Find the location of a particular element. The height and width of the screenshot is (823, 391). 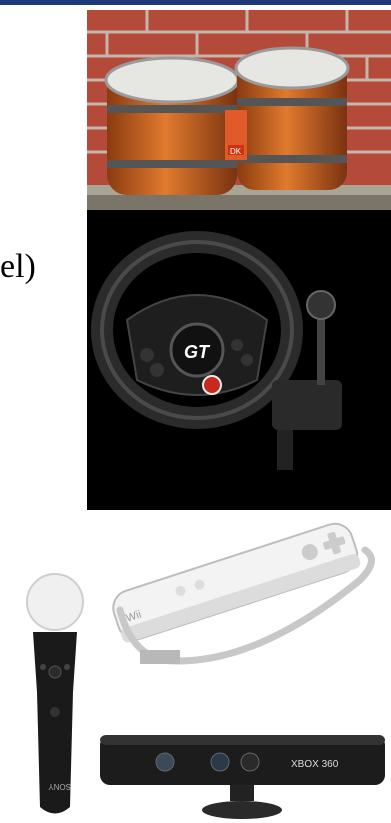

kinect-sensor-photo: XBOX 360 is located at coordinates (243, 776).